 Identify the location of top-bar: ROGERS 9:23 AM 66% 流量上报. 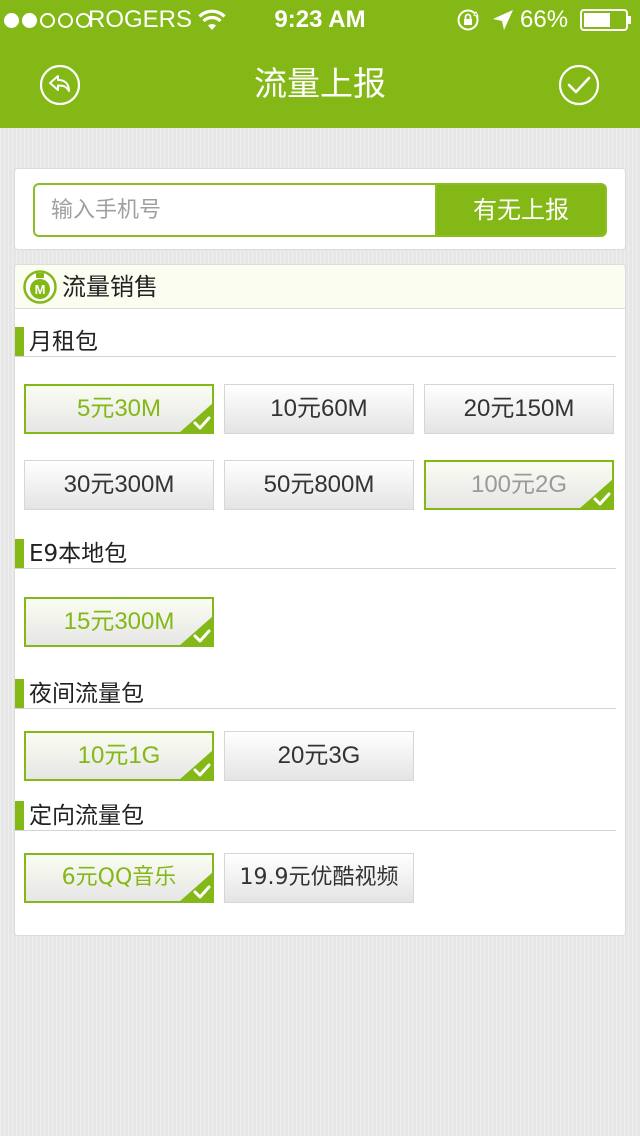
(320, 64).